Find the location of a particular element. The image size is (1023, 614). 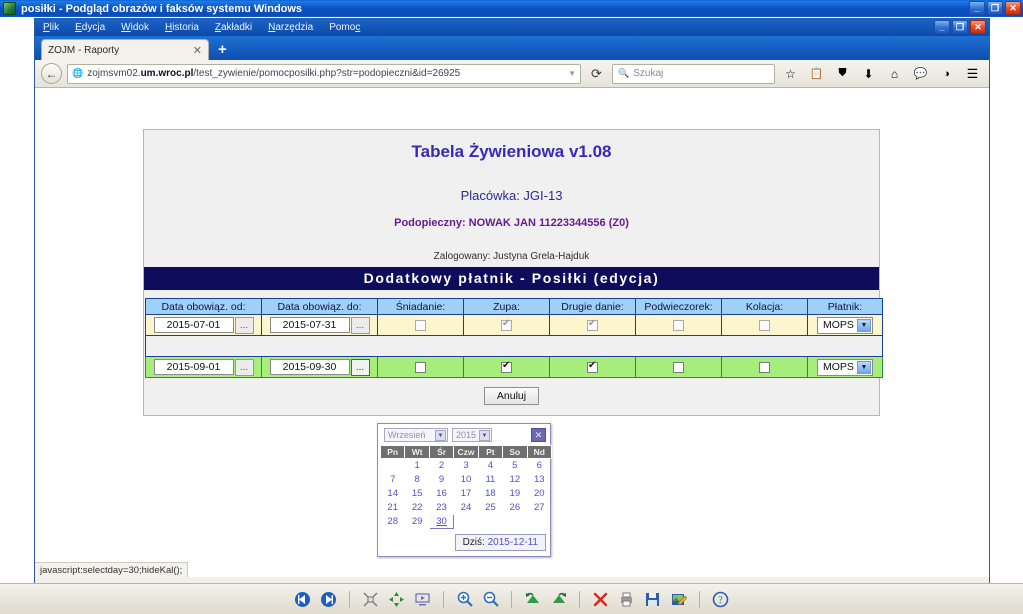

calendar-day: 29 is located at coordinates (417, 522).